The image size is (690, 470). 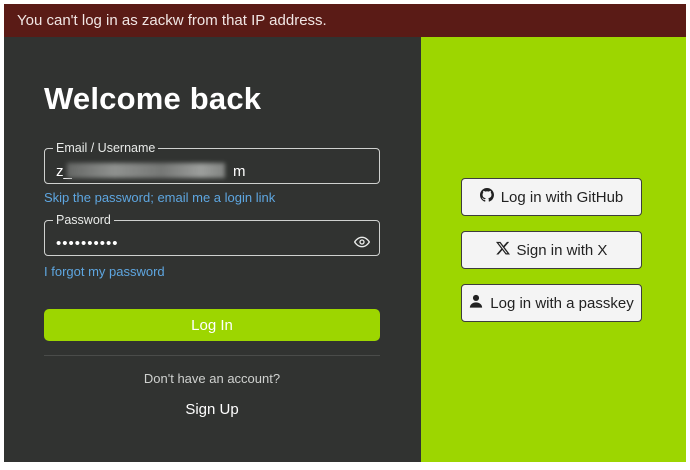 I want to click on email-value-end: m, so click(x=239, y=171).